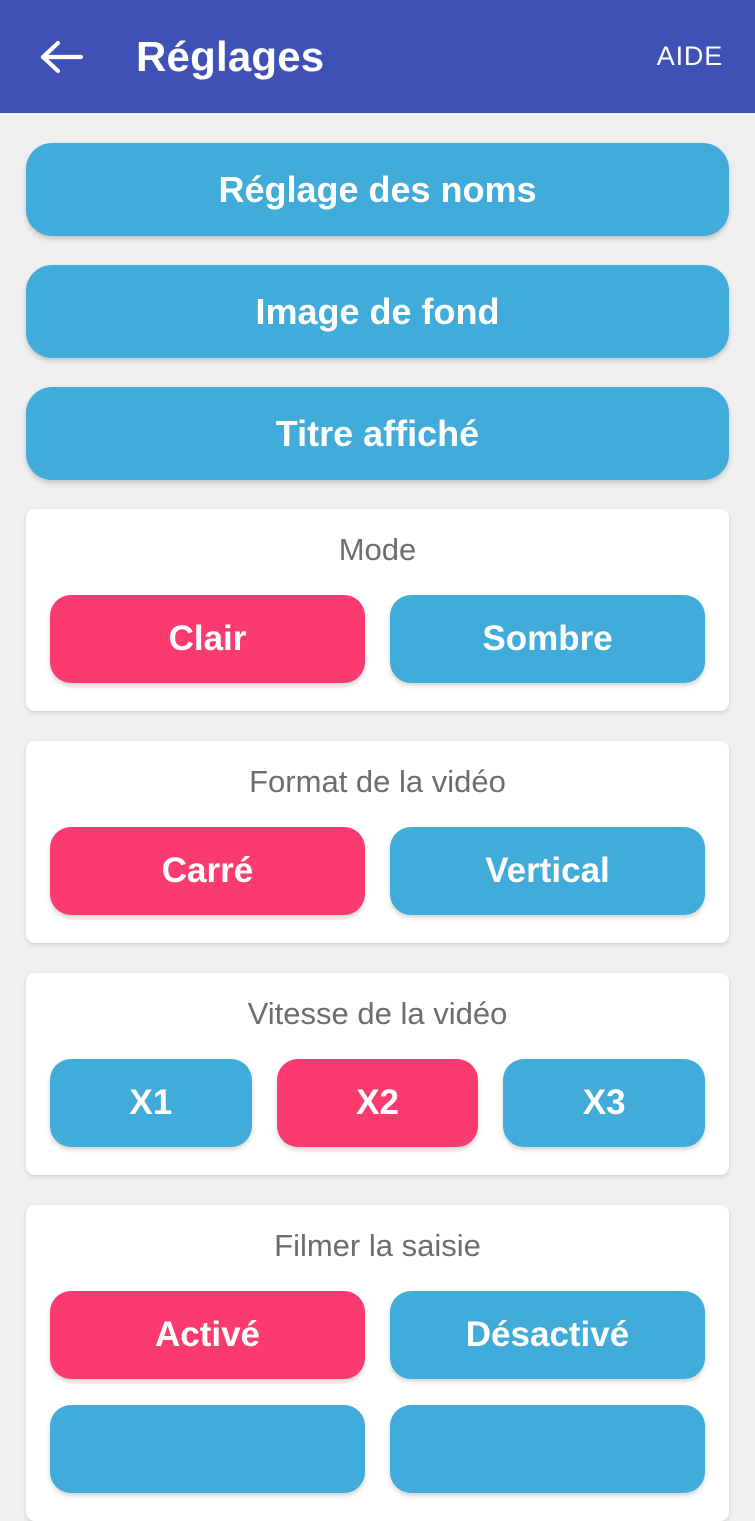 This screenshot has height=1521, width=755. What do you see at coordinates (547, 871) in the screenshot?
I see `option-format-vertical: Vertical` at bounding box center [547, 871].